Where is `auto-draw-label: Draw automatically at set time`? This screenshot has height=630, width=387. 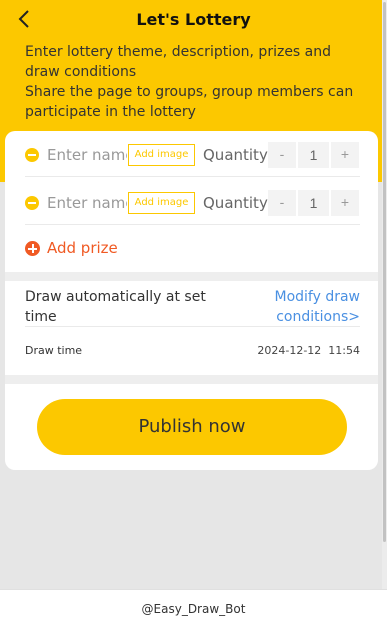
auto-draw-label: Draw automatically at set time is located at coordinates (115, 307).